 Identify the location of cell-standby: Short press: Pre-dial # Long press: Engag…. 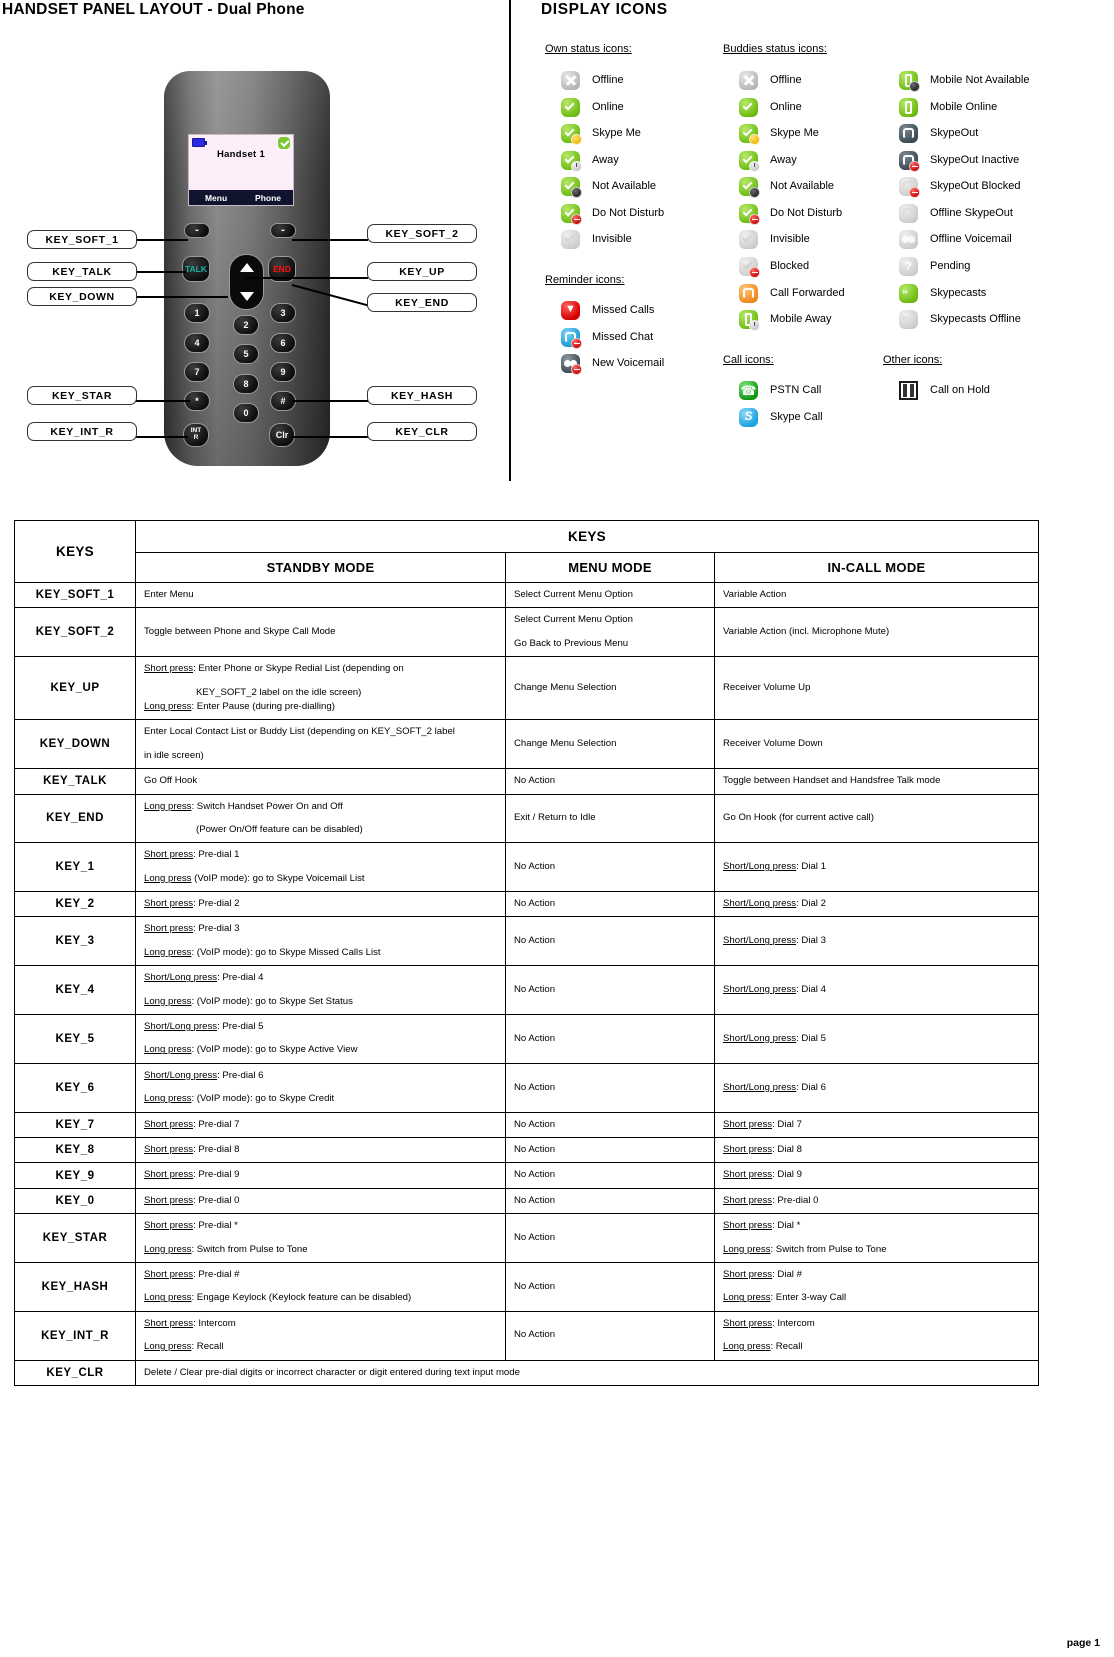
(320, 1286).